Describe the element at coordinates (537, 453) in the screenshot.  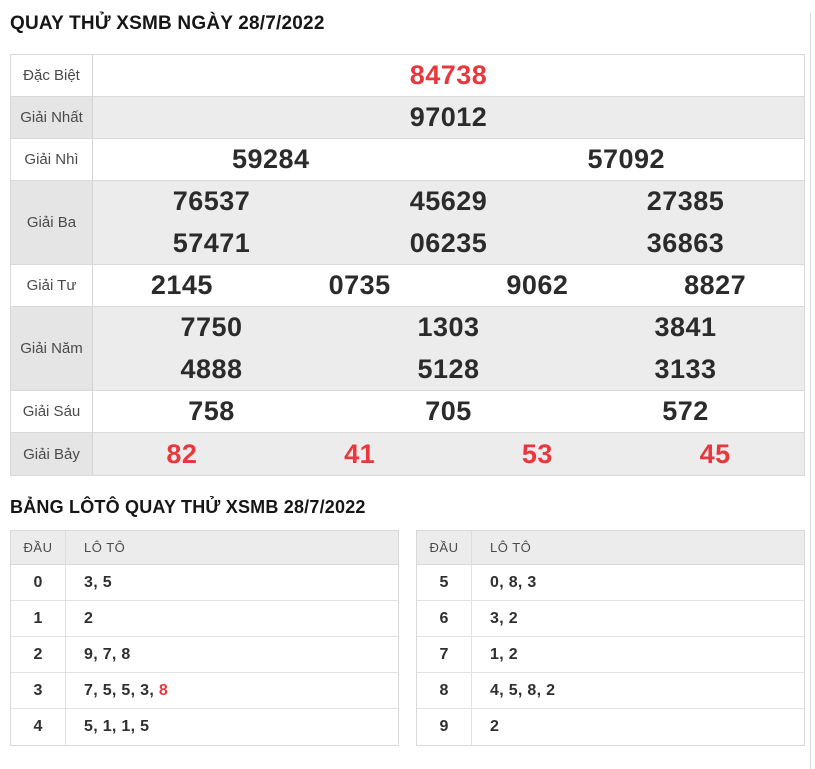
I see `prize-value: 53` at that location.